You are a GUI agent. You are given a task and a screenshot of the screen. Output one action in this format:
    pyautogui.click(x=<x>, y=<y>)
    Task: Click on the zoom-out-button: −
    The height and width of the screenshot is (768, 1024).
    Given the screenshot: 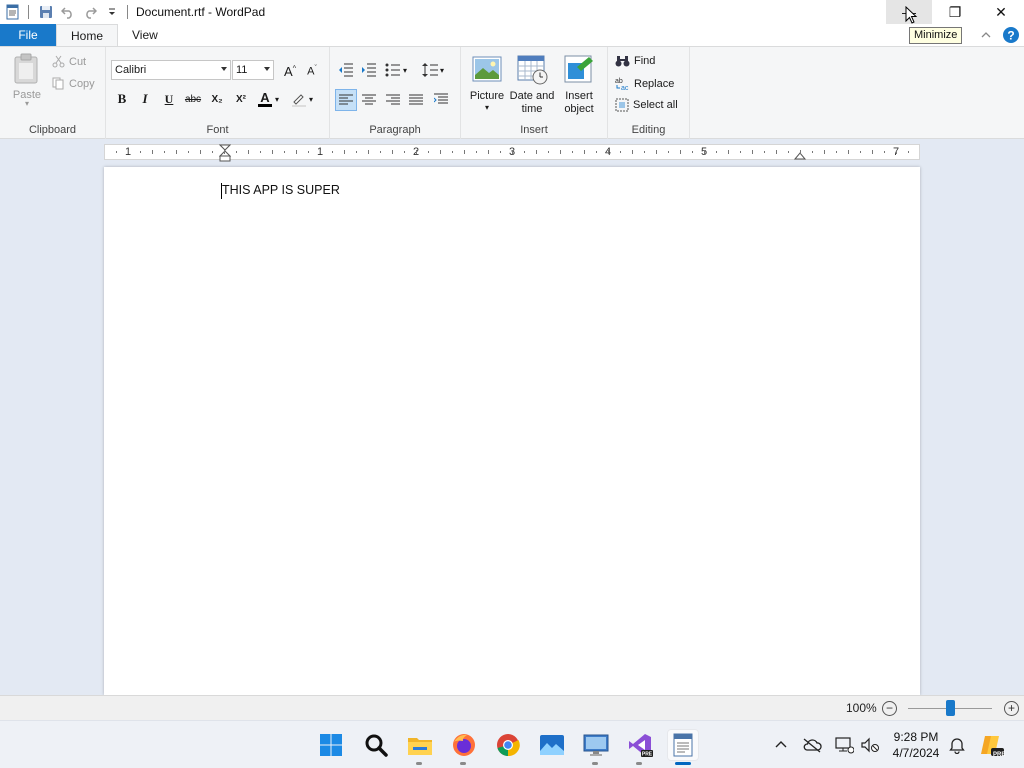 What is the action you would take?
    pyautogui.click(x=889, y=708)
    